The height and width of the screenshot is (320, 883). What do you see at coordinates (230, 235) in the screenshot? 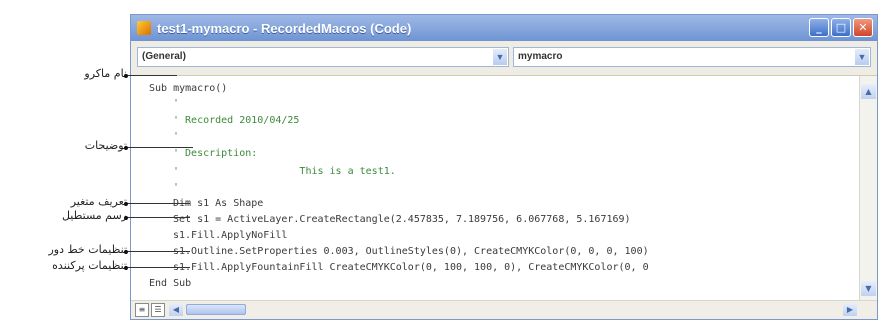
I see `code-line-nofill: s1.Fill.ApplyNoFill` at bounding box center [230, 235].